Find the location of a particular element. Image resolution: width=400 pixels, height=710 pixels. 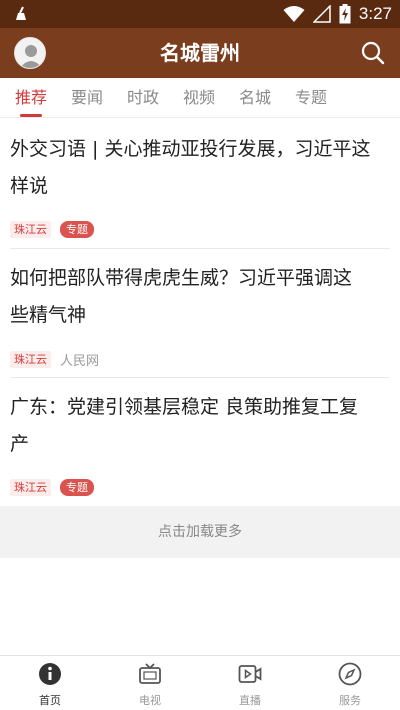

bottom-nav: 首页 电视 直播 服务 is located at coordinates (200, 682).